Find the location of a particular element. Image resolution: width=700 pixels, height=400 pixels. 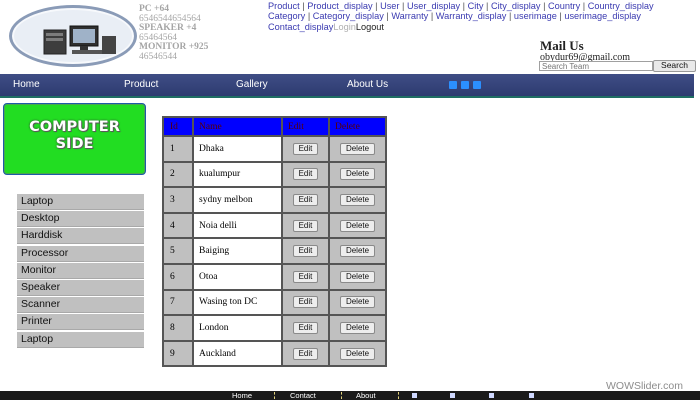

main-nav: Home Product Gallery About Us is located at coordinates (347, 86).